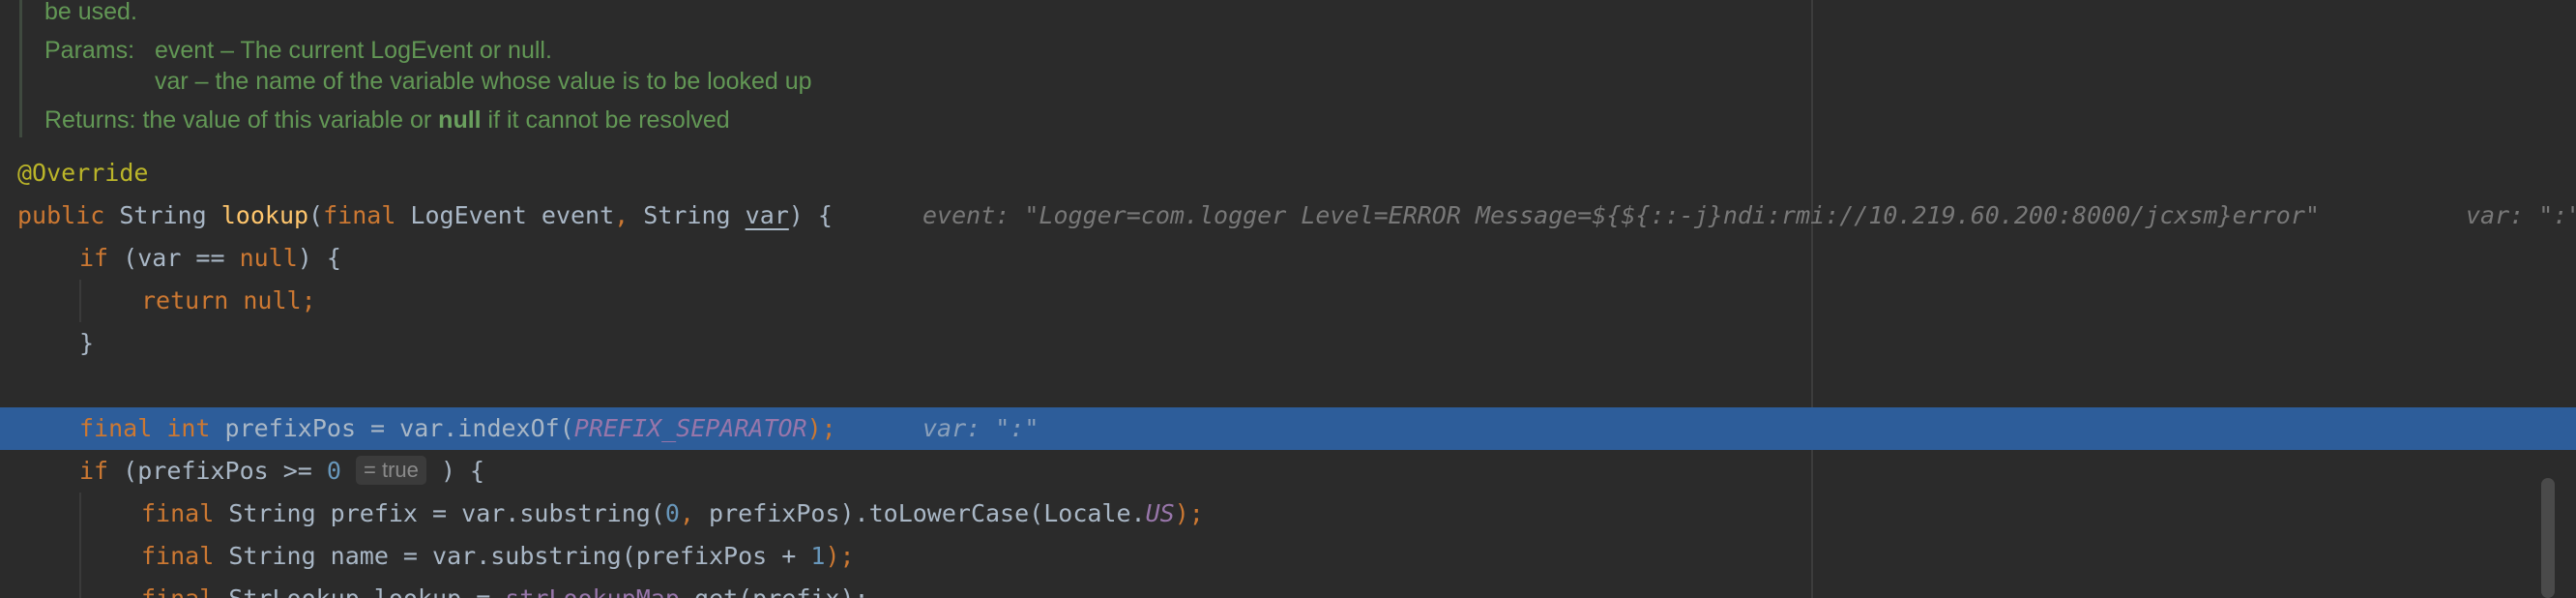 Image resolution: width=2576 pixels, height=598 pixels. Describe the element at coordinates (264, 215) in the screenshot. I see `method-name: lookup` at that location.